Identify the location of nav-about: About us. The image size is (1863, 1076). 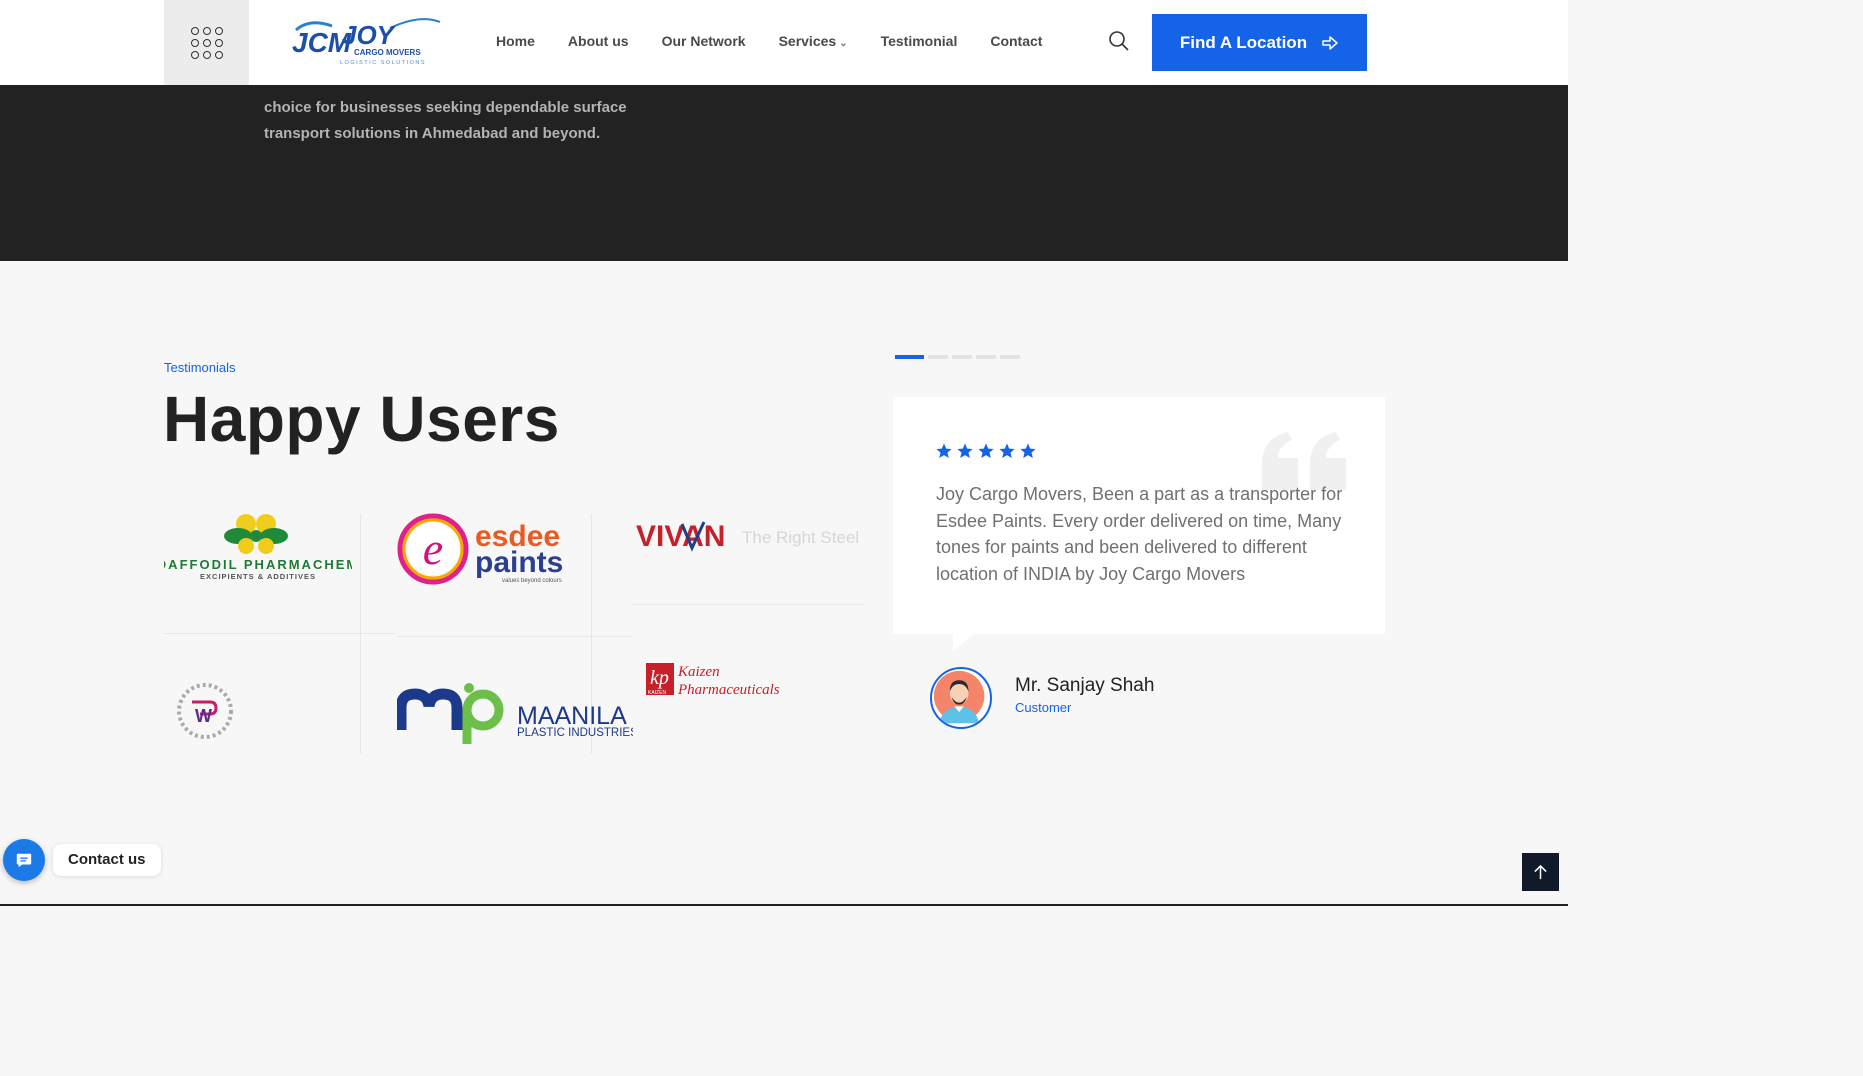
(598, 41).